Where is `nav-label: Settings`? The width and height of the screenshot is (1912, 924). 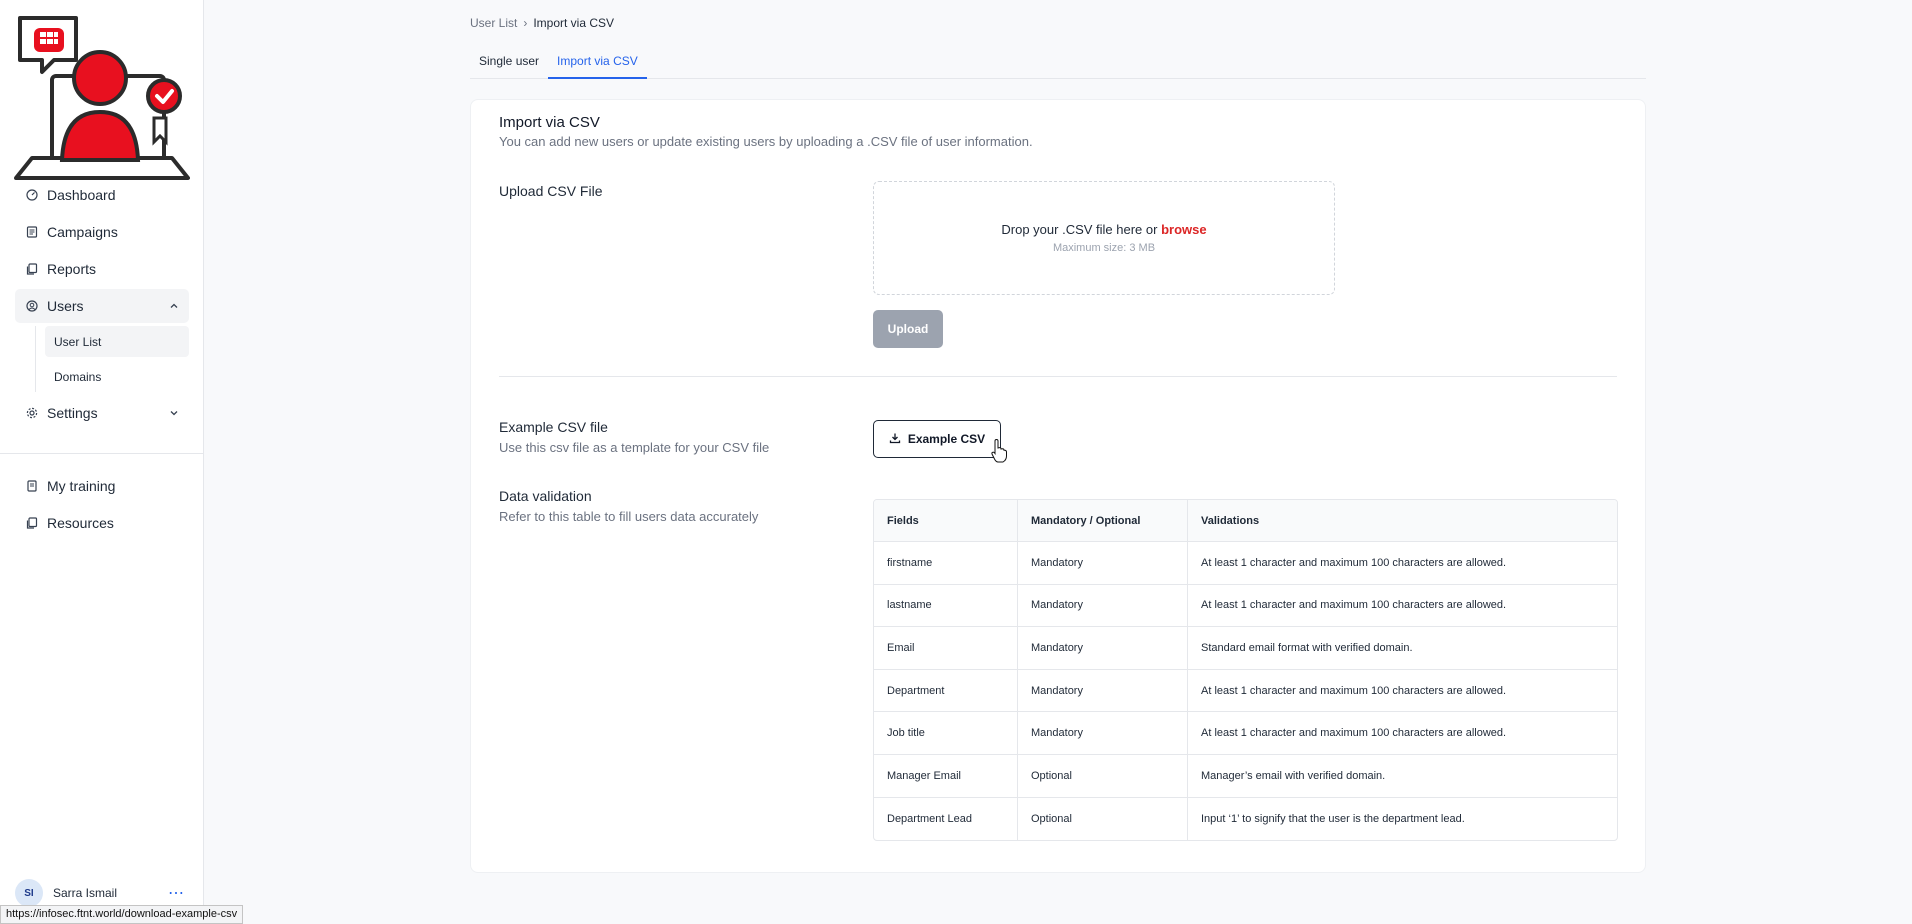 nav-label: Settings is located at coordinates (72, 413).